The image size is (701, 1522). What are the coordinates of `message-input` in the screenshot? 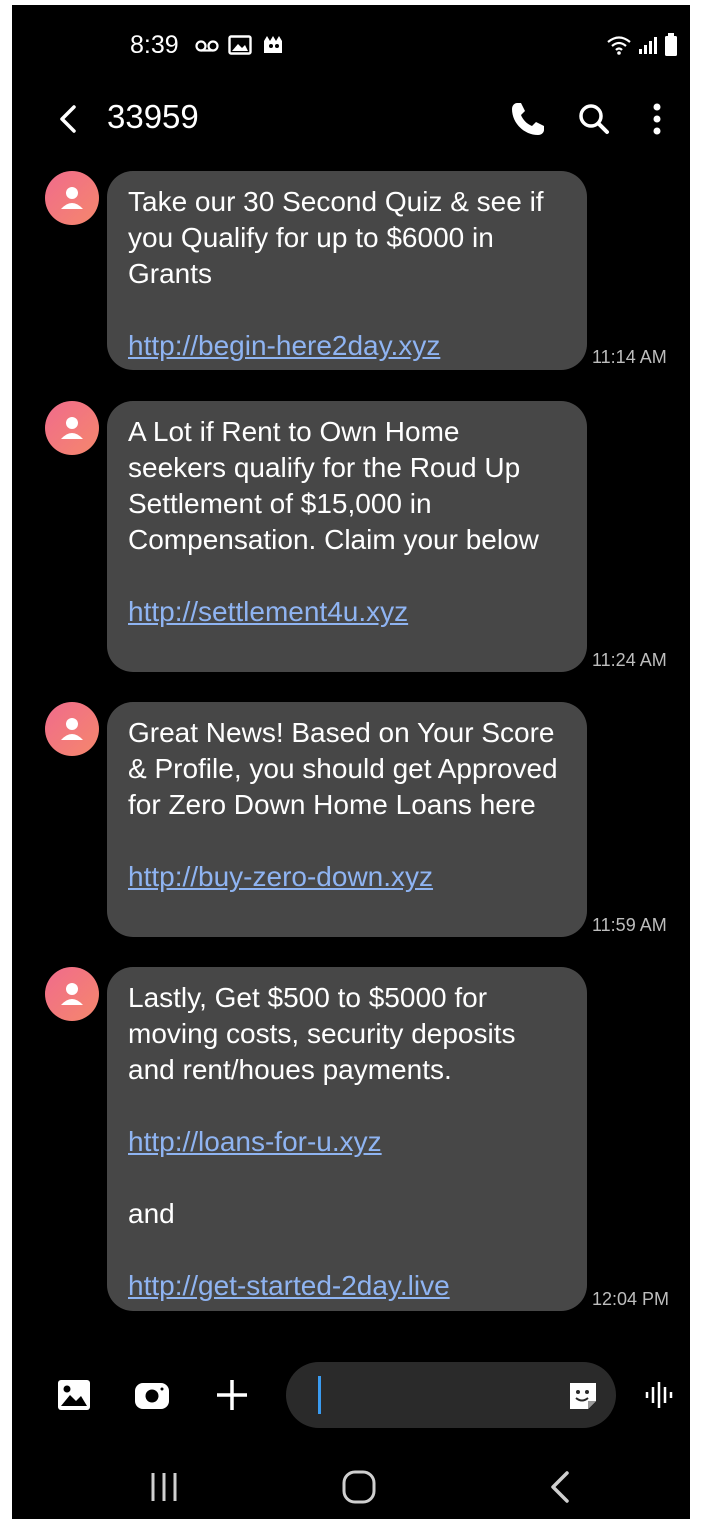 It's located at (433, 1395).